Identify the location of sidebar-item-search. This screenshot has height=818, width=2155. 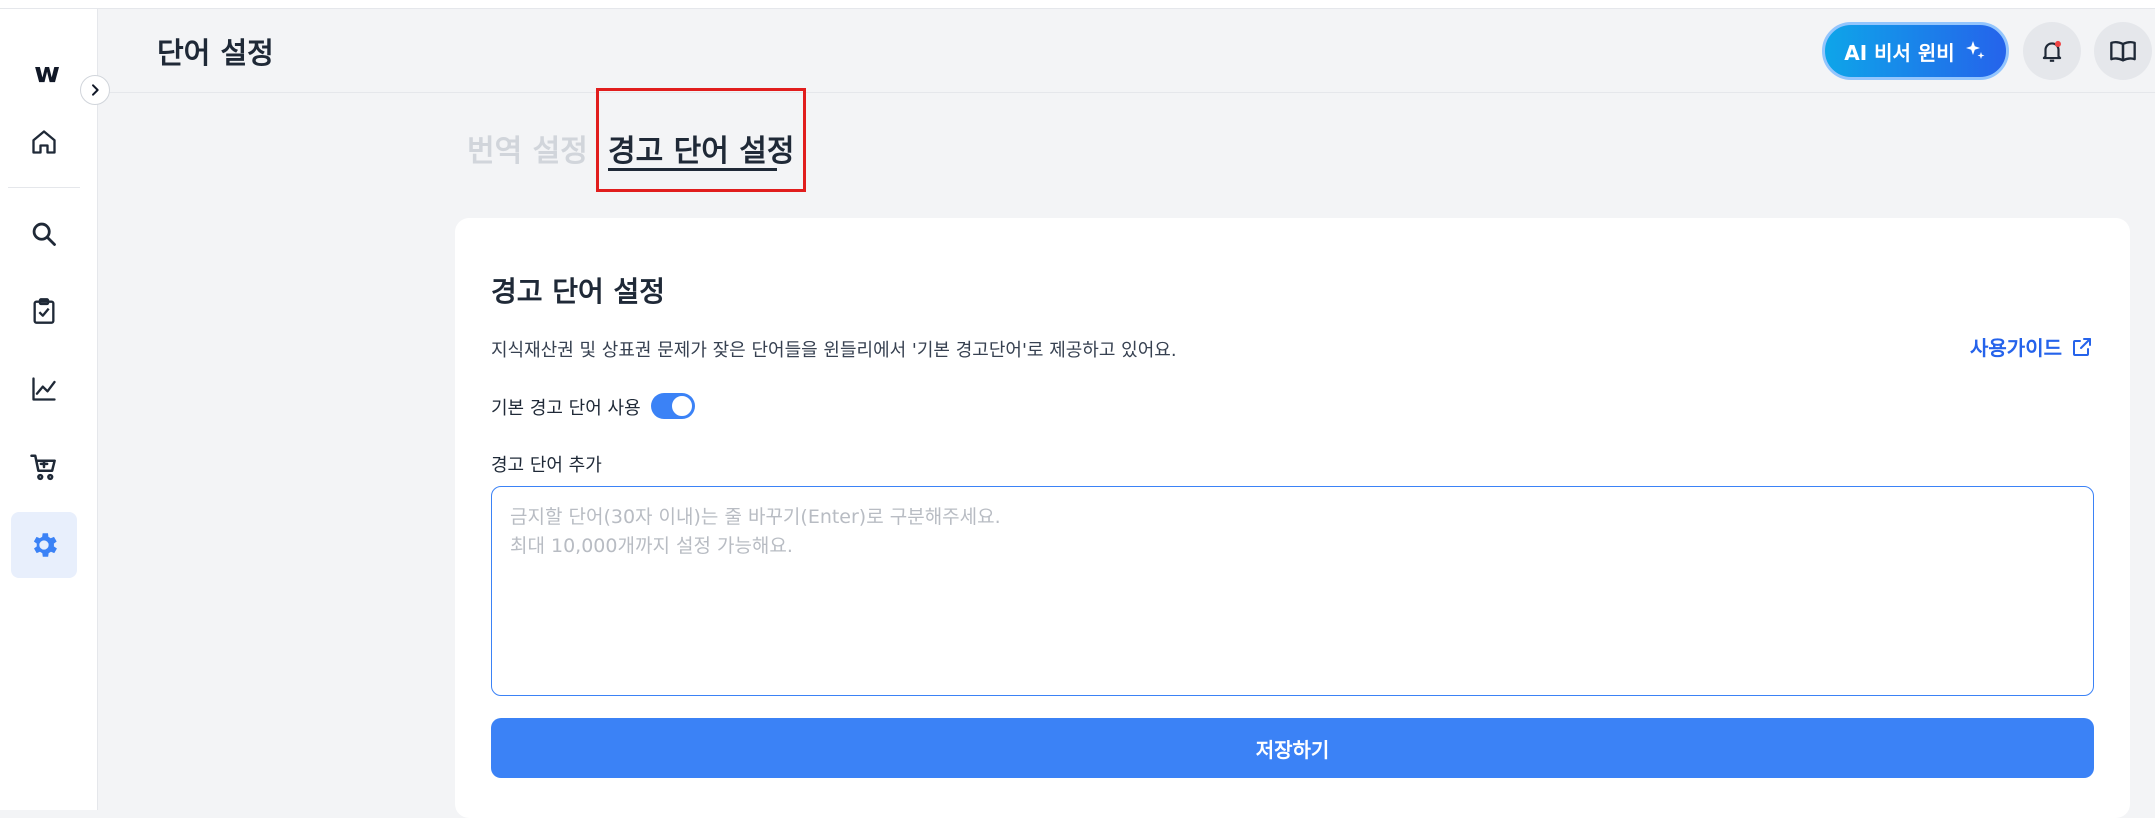
(44, 234).